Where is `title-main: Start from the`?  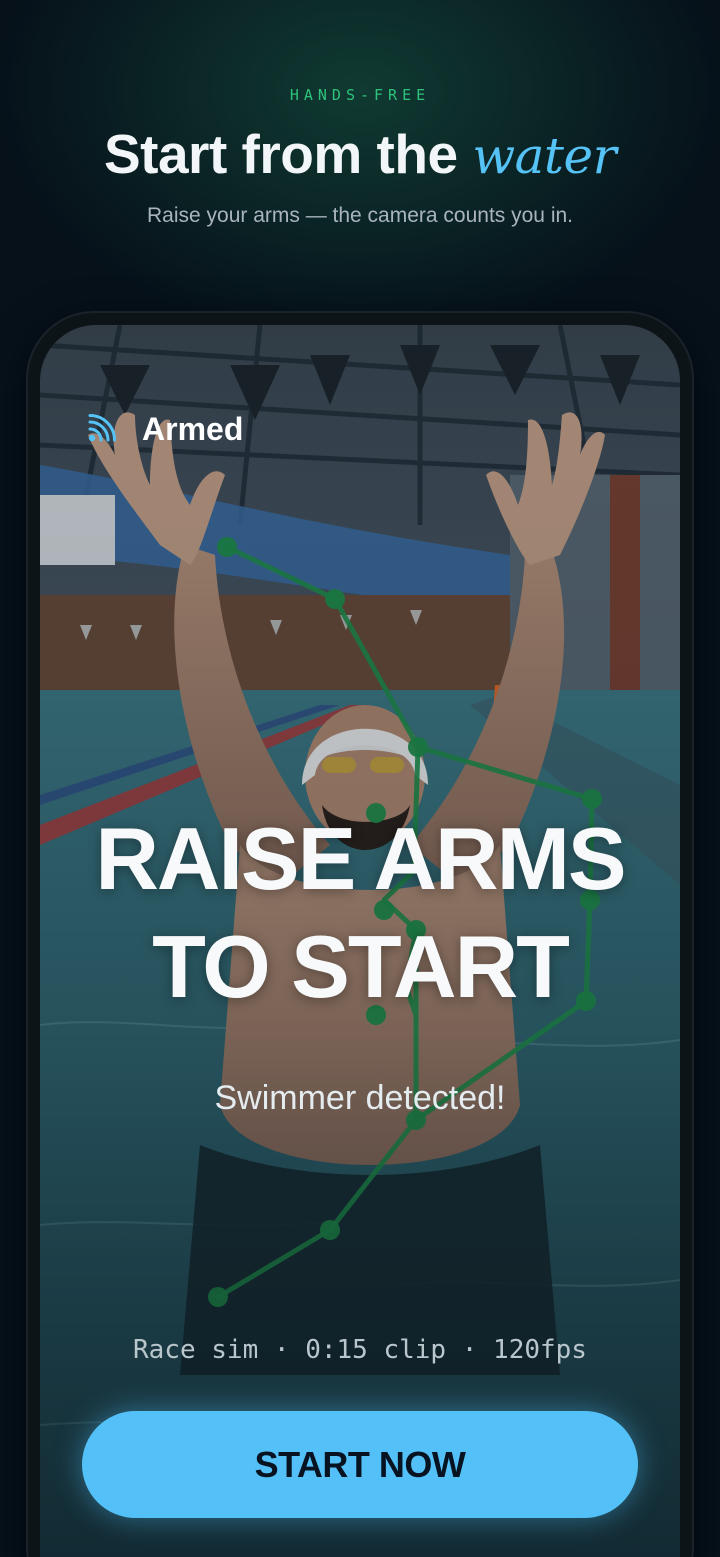
title-main: Start from the is located at coordinates (288, 154).